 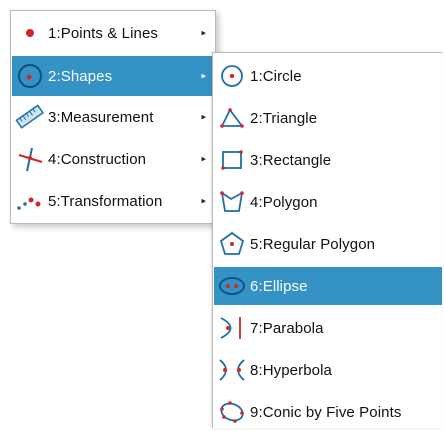 I want to click on point-icon, so click(x=30, y=33).